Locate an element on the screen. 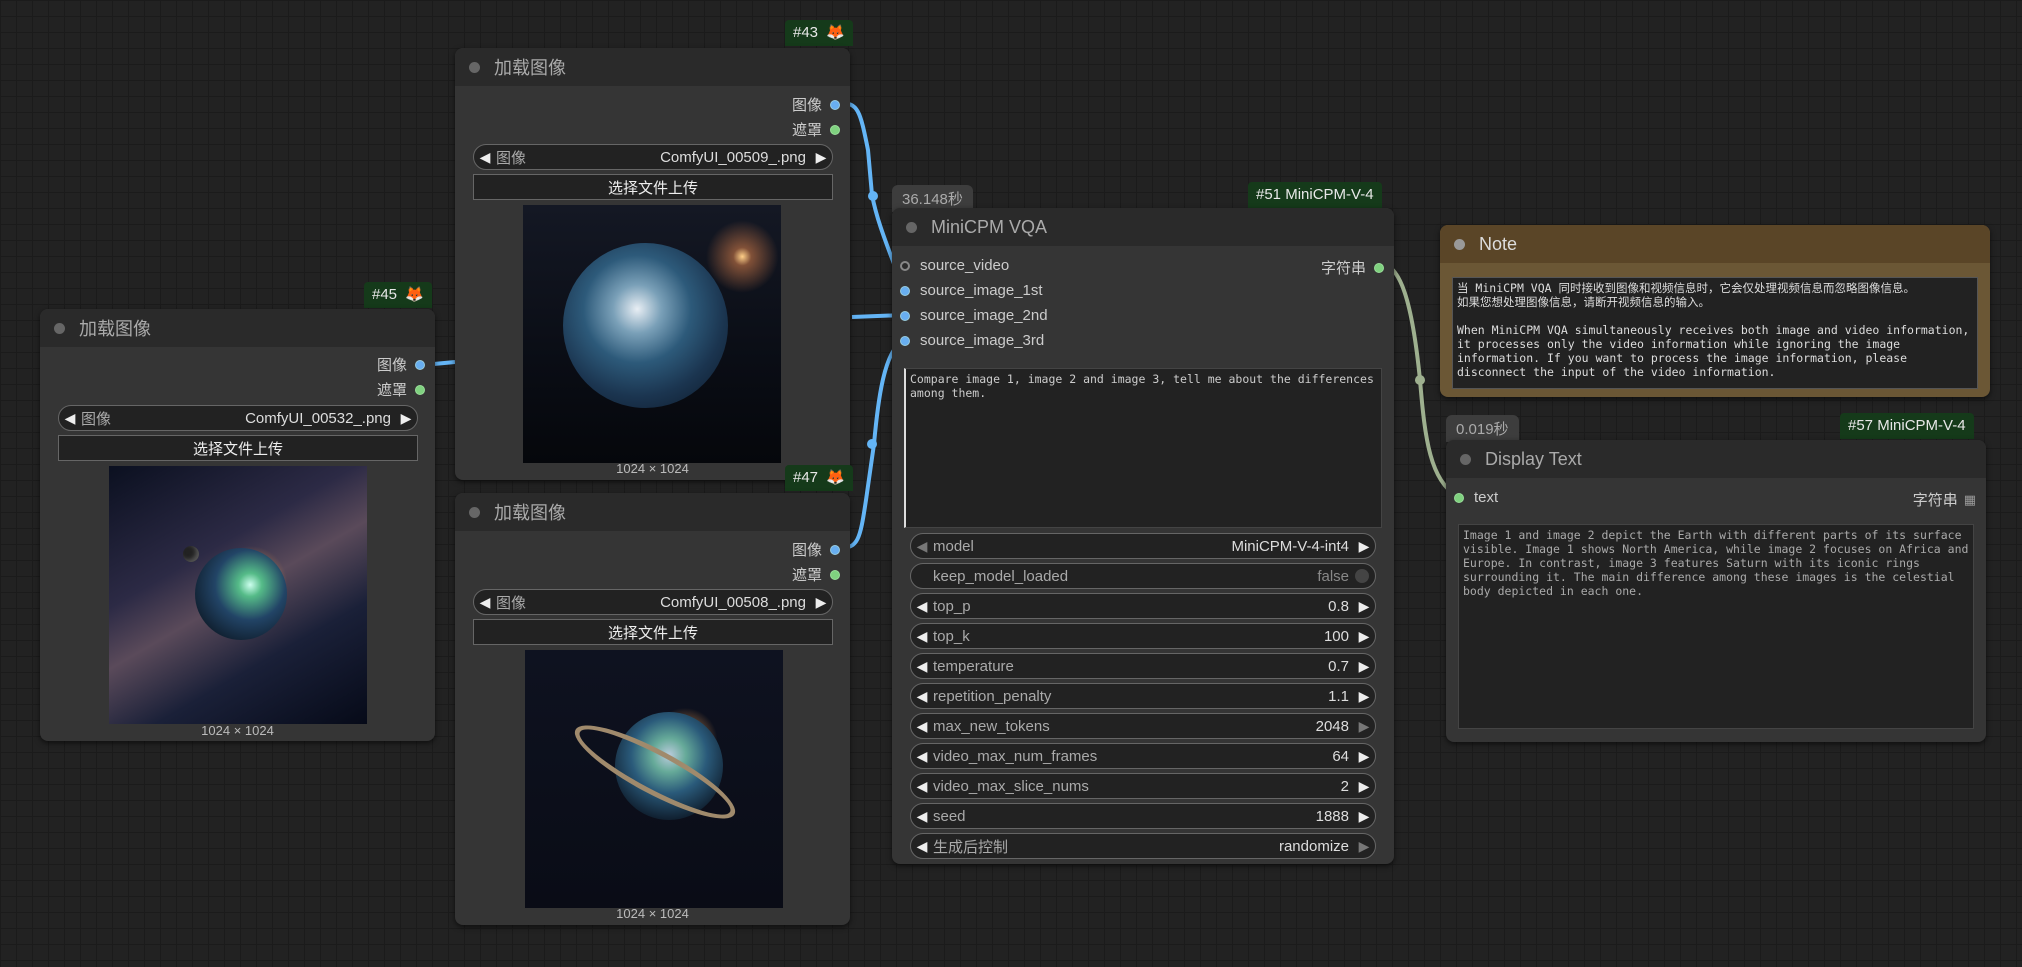  grid-icon: ▦ is located at coordinates (1970, 500).